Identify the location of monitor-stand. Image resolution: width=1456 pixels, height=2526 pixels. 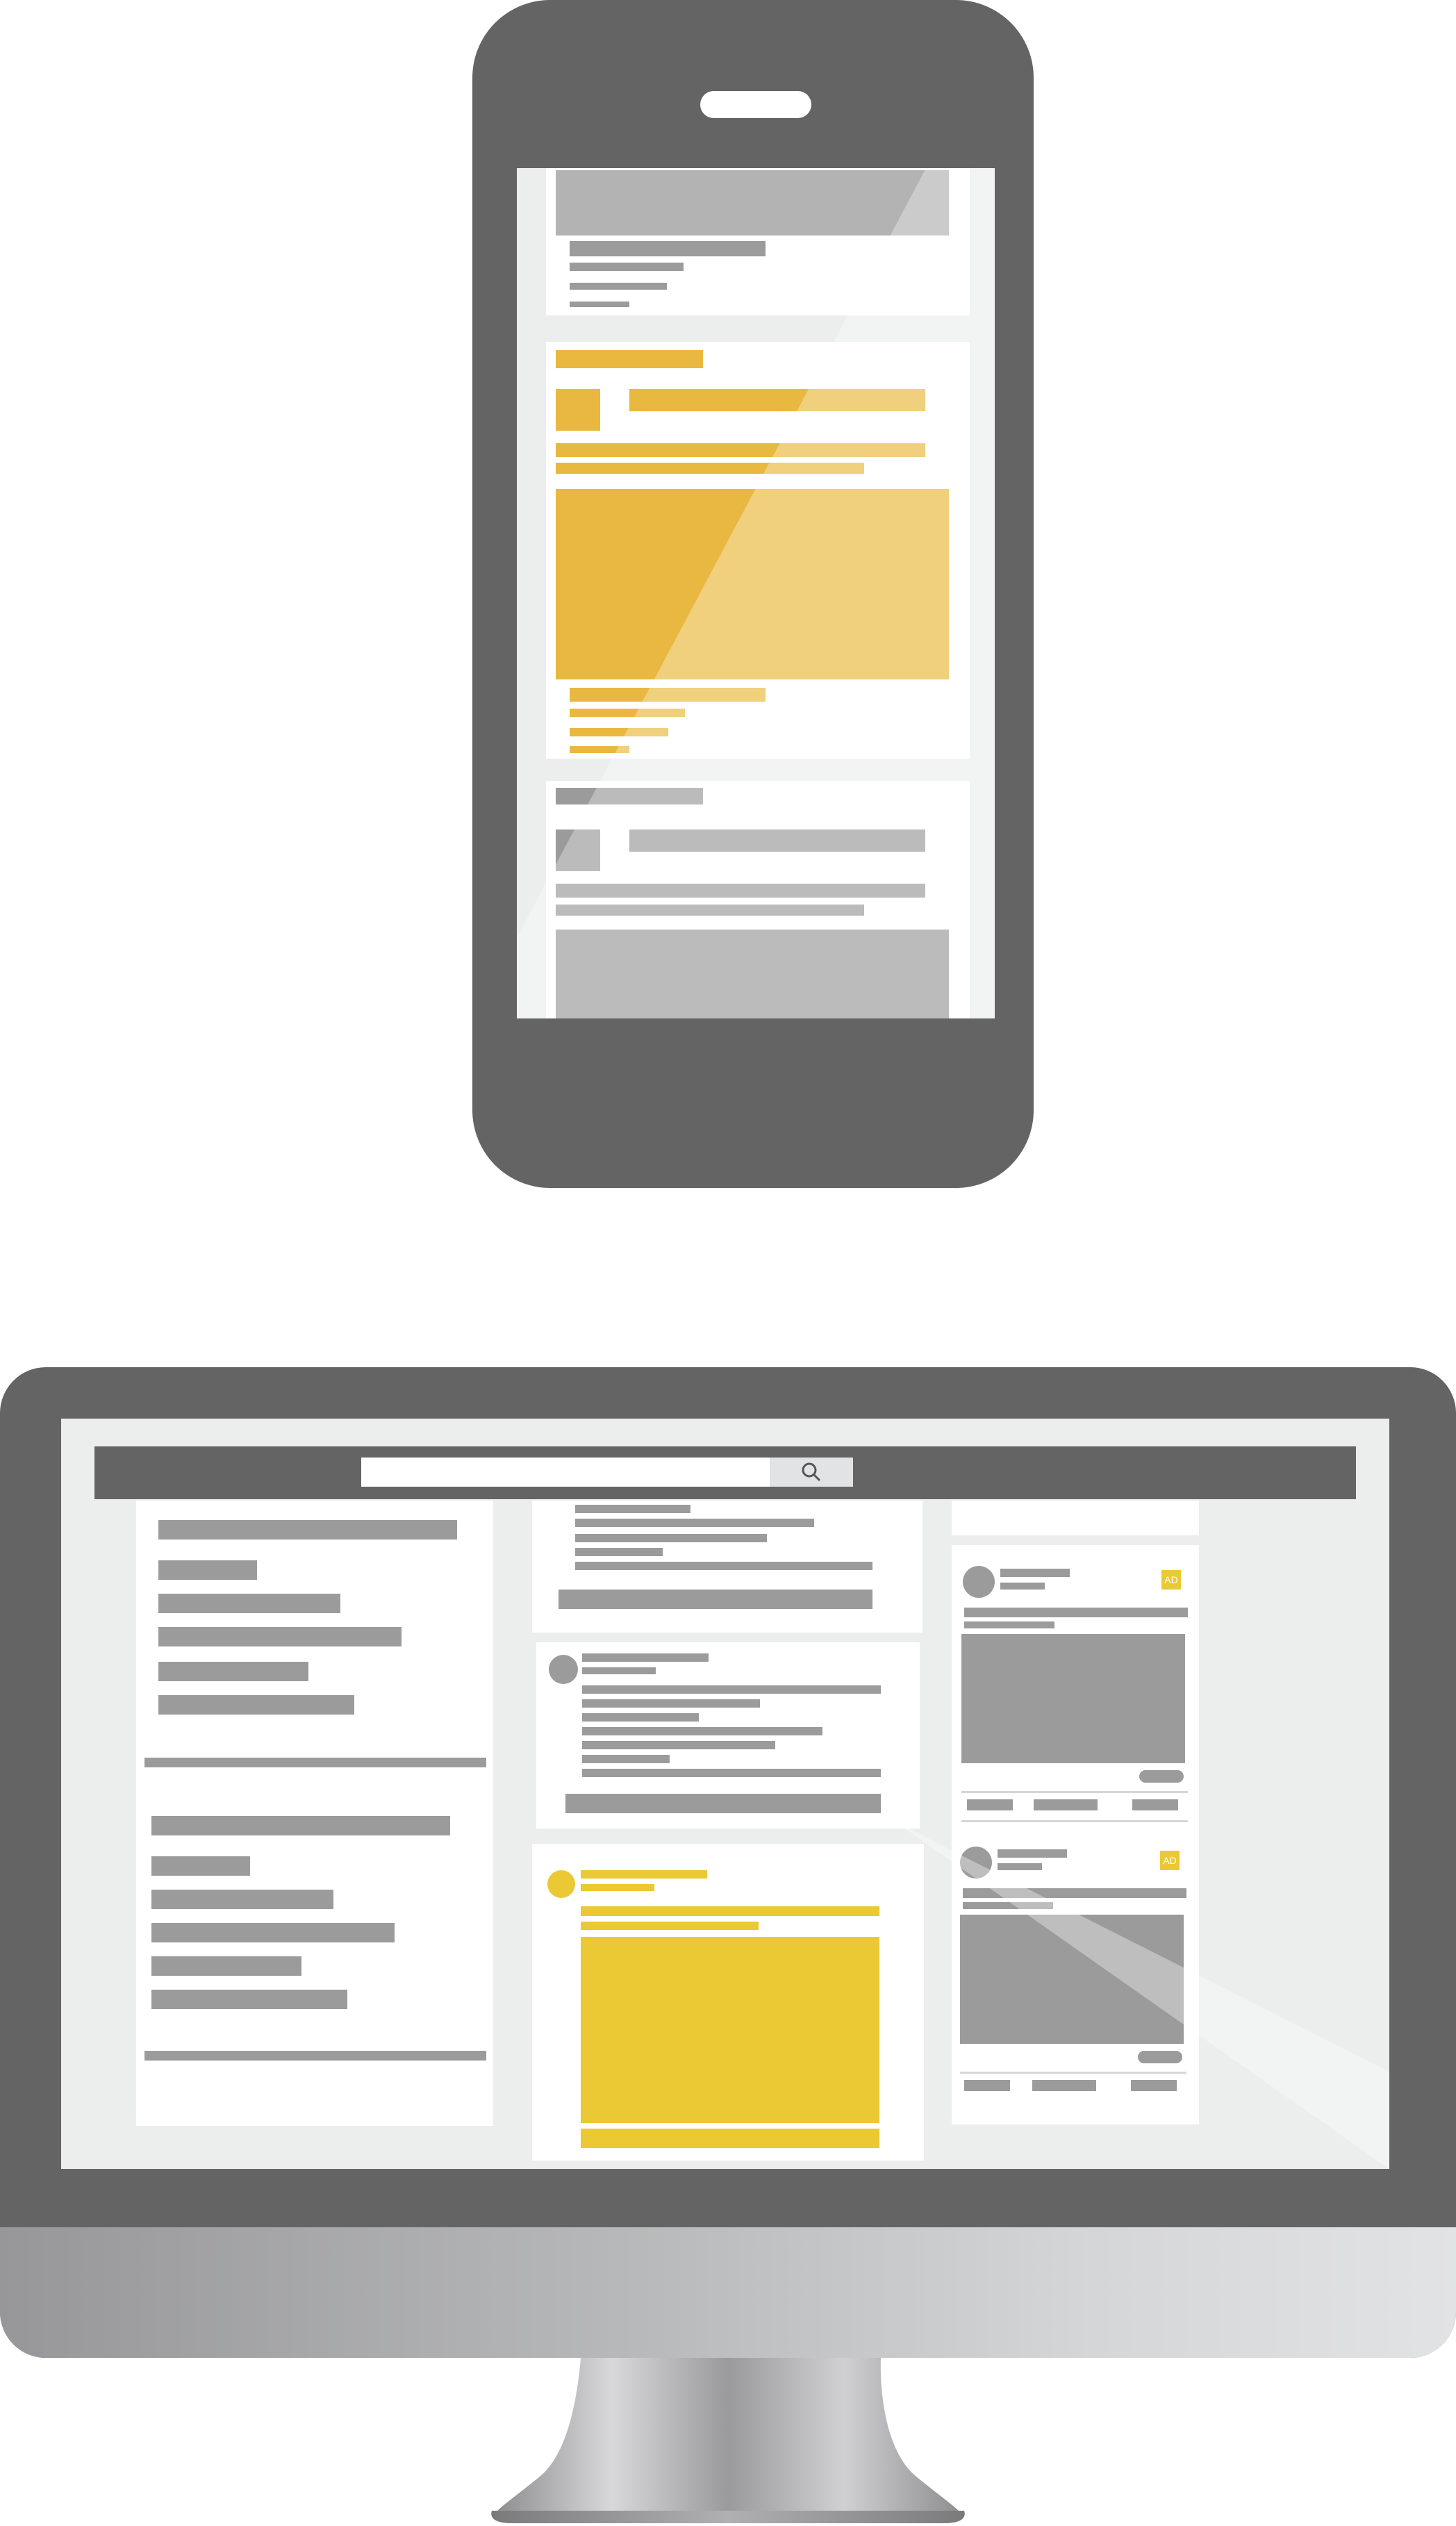
(728, 2440).